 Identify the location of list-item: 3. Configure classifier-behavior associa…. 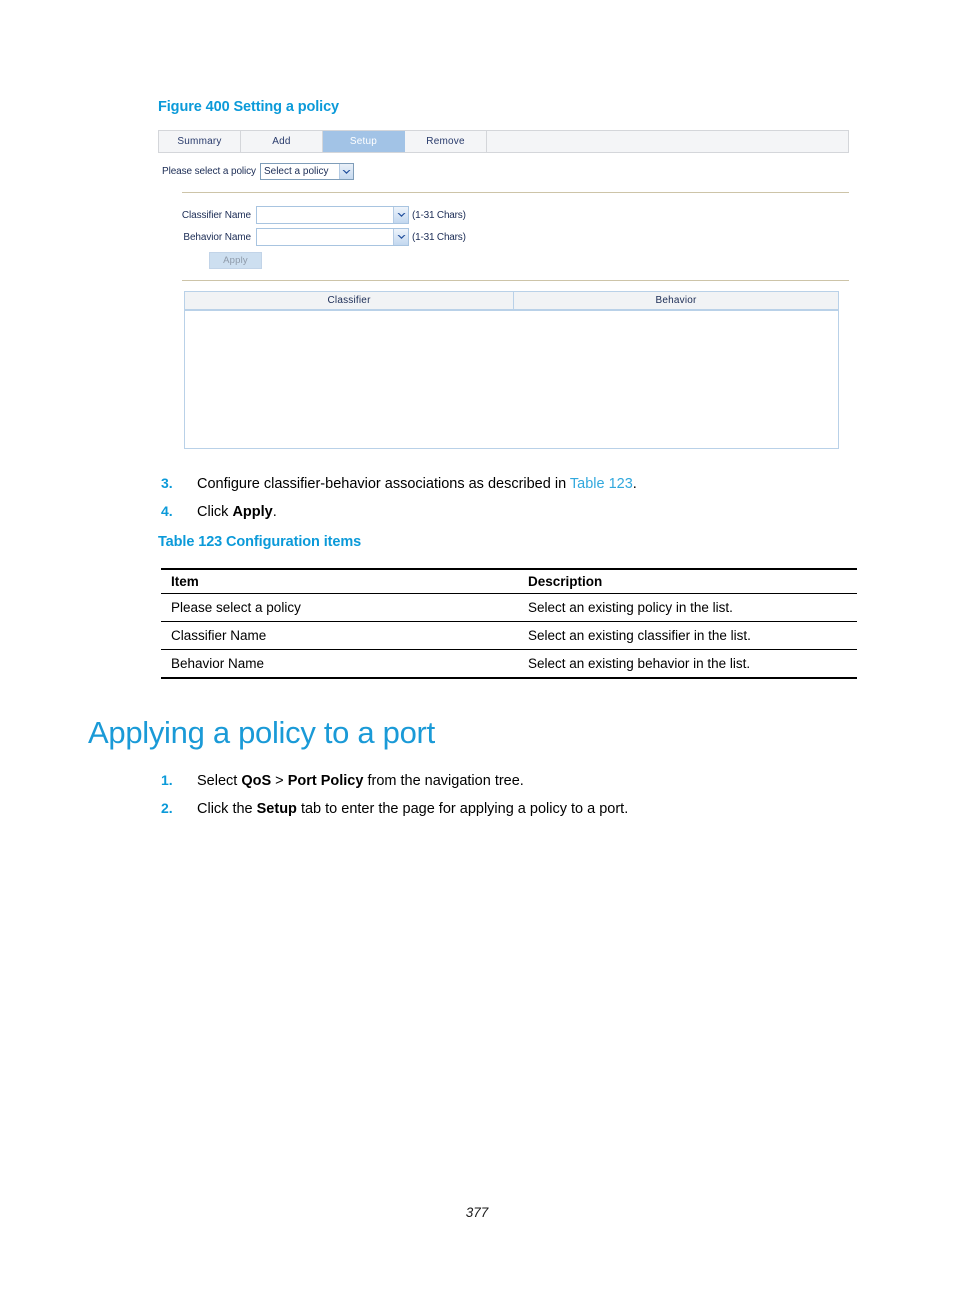
(511, 484).